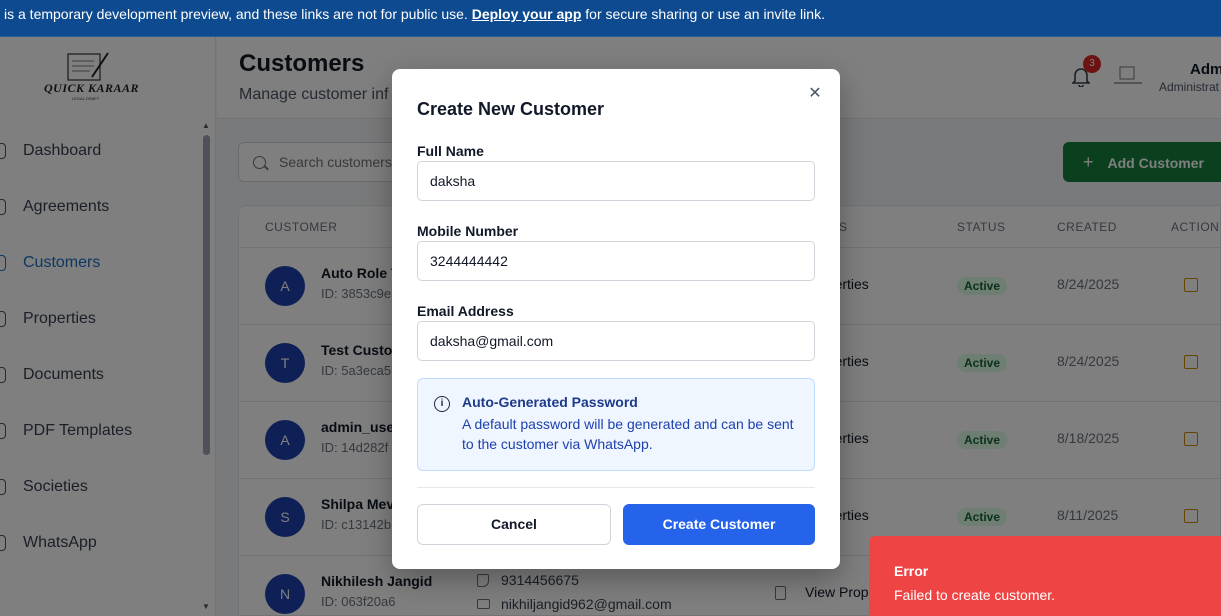 The image size is (1221, 616). Describe the element at coordinates (975, 595) in the screenshot. I see `toast-message: Failed to create customer.` at that location.